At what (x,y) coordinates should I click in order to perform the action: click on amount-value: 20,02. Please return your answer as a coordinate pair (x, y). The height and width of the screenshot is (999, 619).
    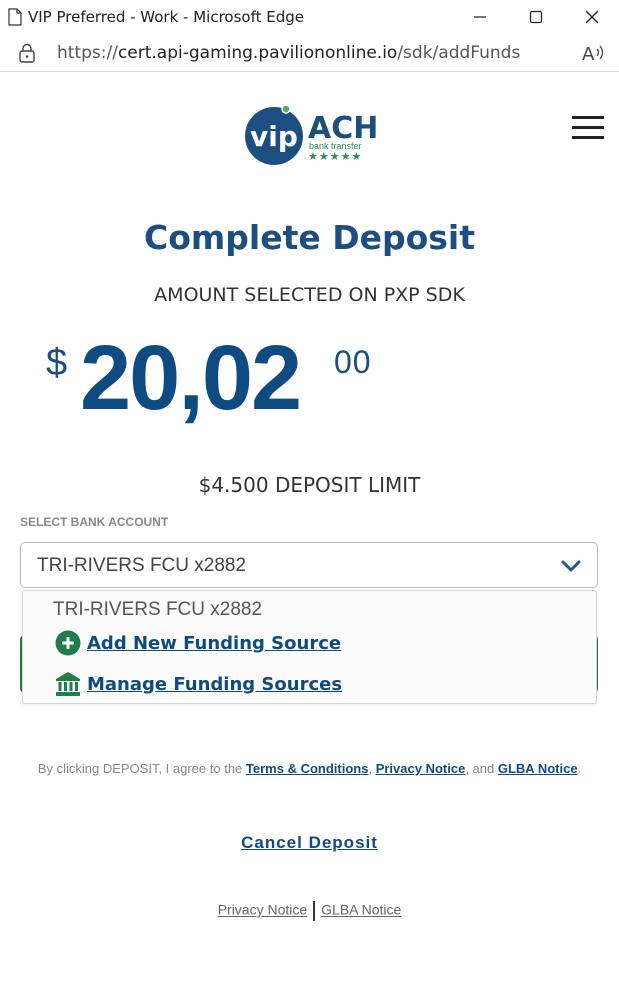
    Looking at the image, I should click on (191, 378).